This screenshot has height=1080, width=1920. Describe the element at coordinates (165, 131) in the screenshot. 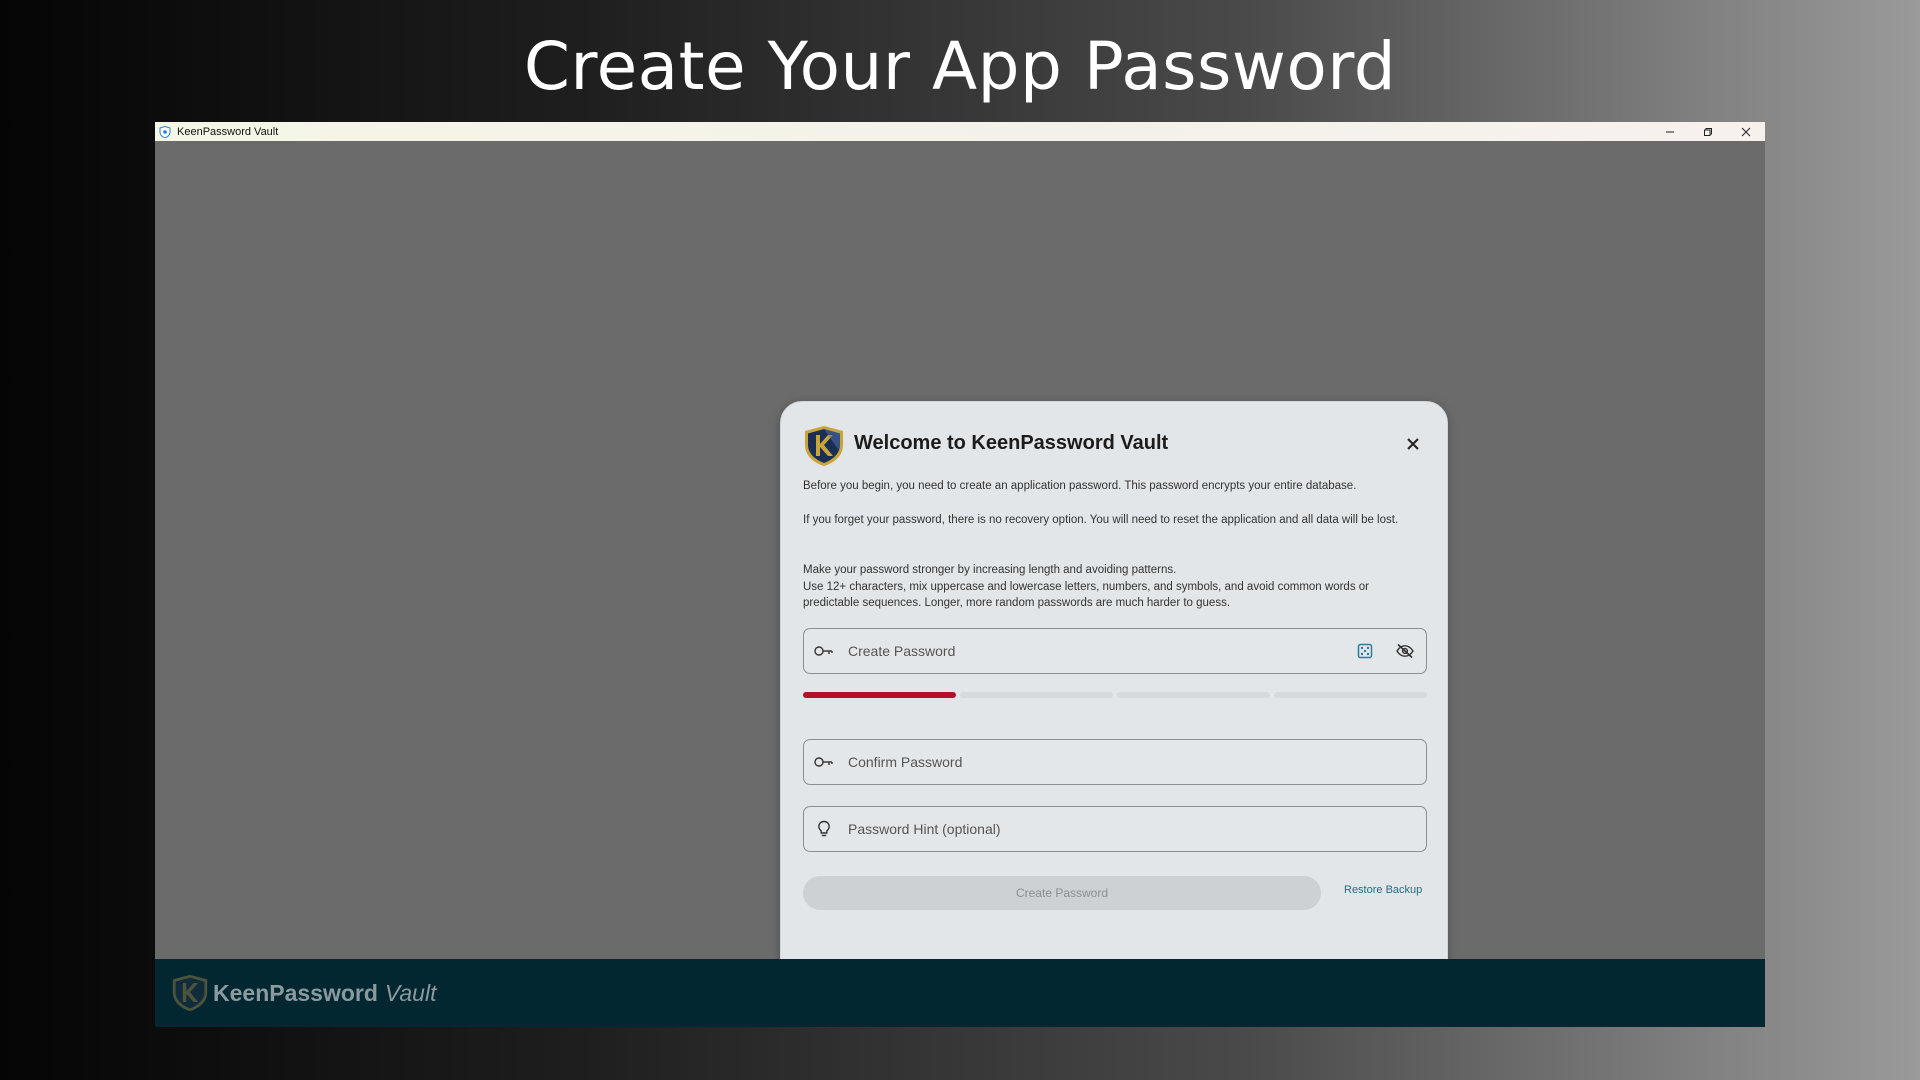

I see `app-shield-icon` at that location.